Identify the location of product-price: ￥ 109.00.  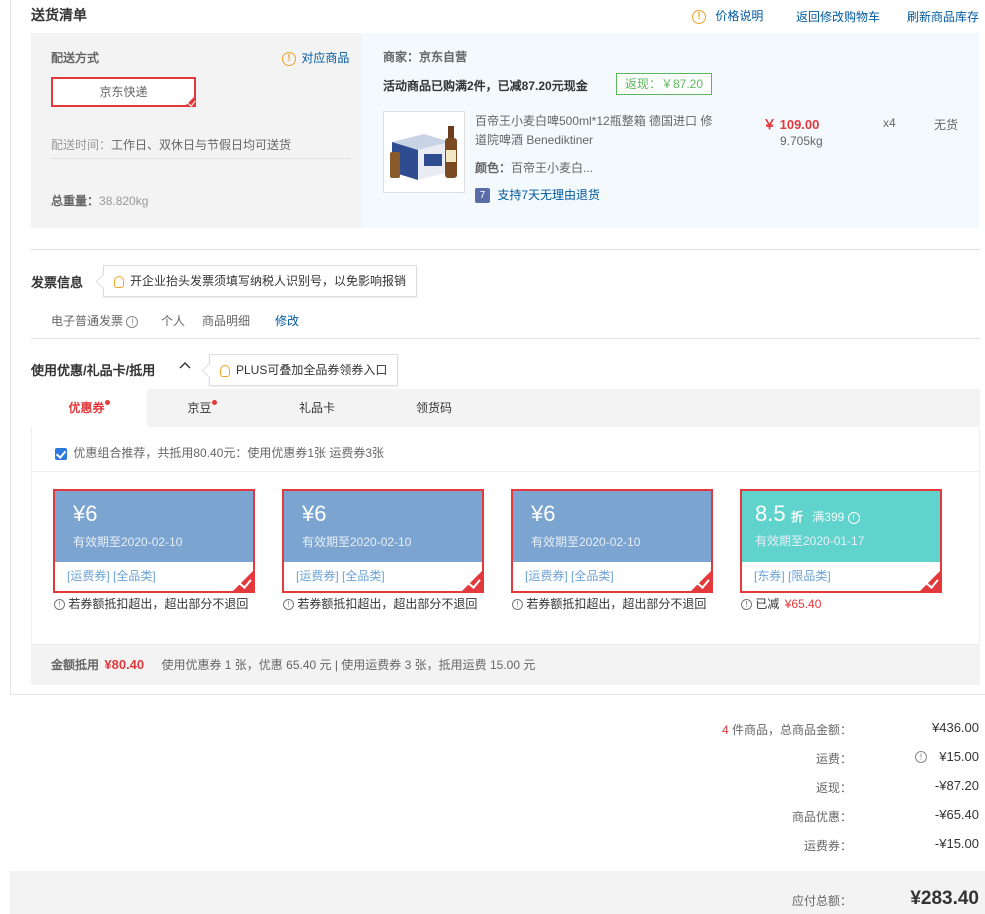
(791, 124).